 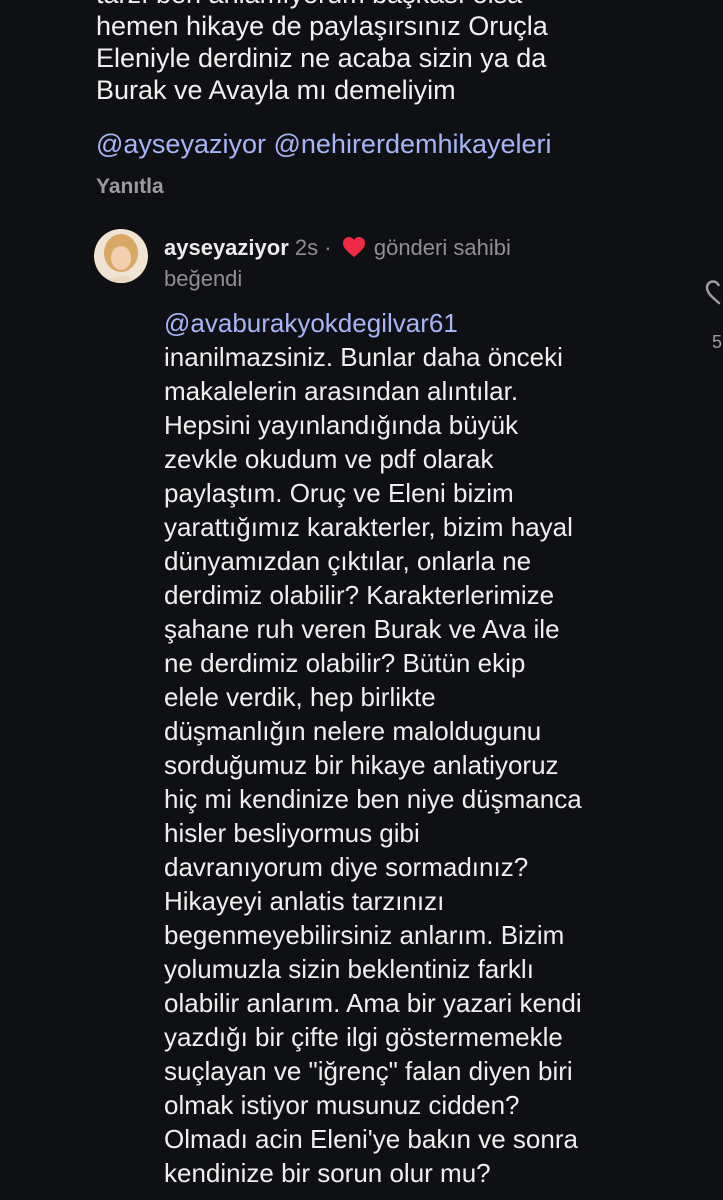 I want to click on parent-comment-line: Burak ve Avayla mı demeliyim, so click(x=276, y=90).